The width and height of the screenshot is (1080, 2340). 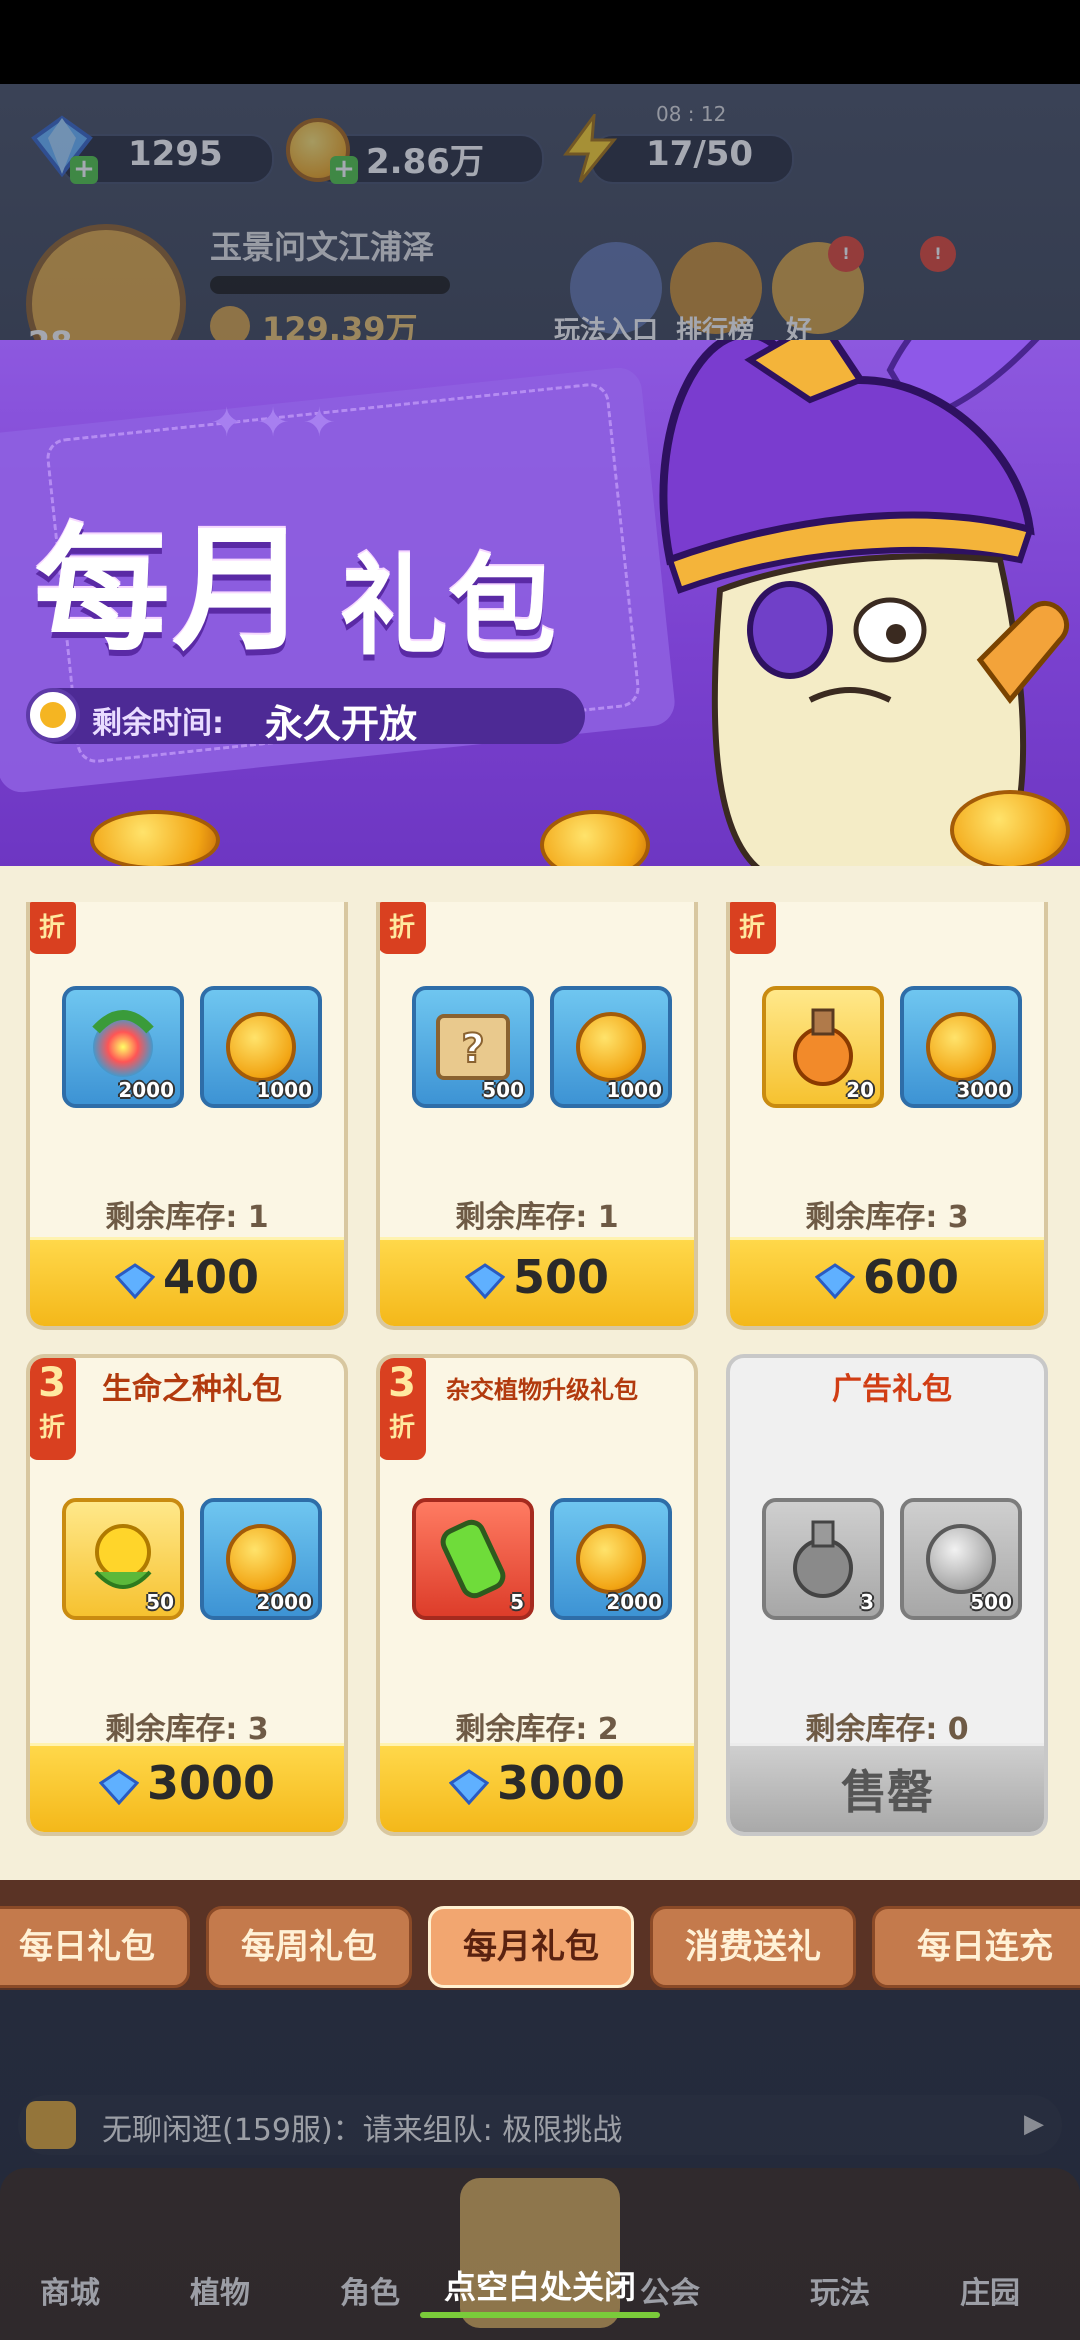 I want to click on tab-daily-gift: 每日礼包, so click(x=95, y=1947).